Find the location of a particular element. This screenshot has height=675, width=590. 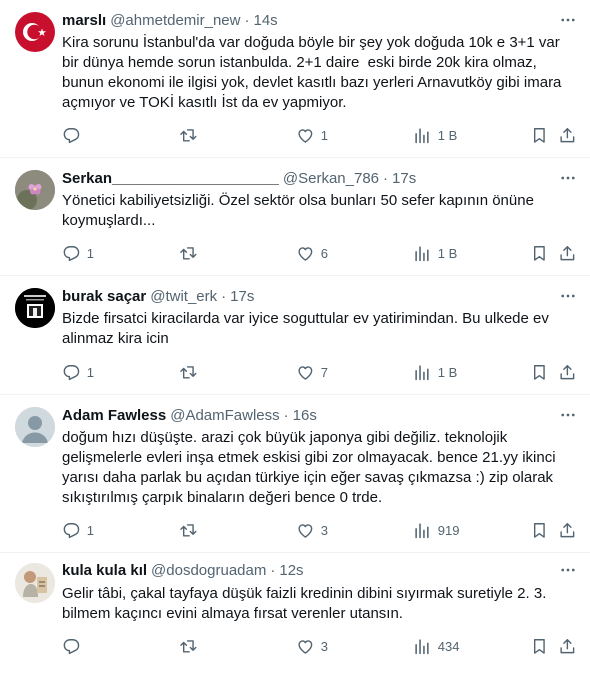

like-count: 3 is located at coordinates (324, 530).